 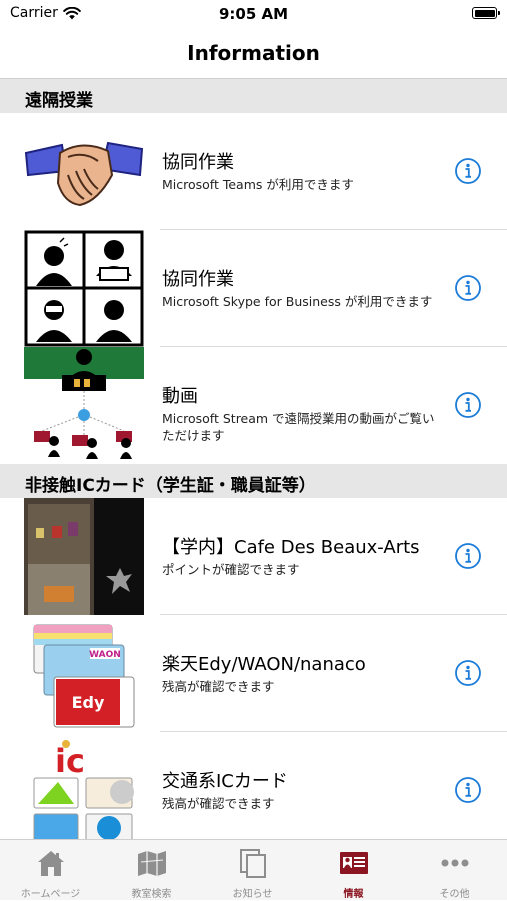 What do you see at coordinates (225, 781) in the screenshot?
I see `item-title: 交通系ICカード` at bounding box center [225, 781].